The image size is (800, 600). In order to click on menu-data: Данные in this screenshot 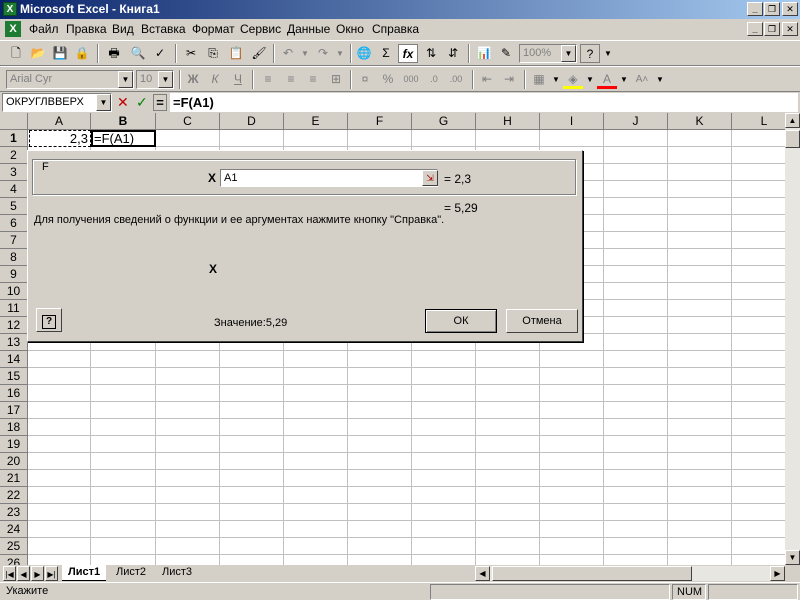, I will do `click(308, 29)`.